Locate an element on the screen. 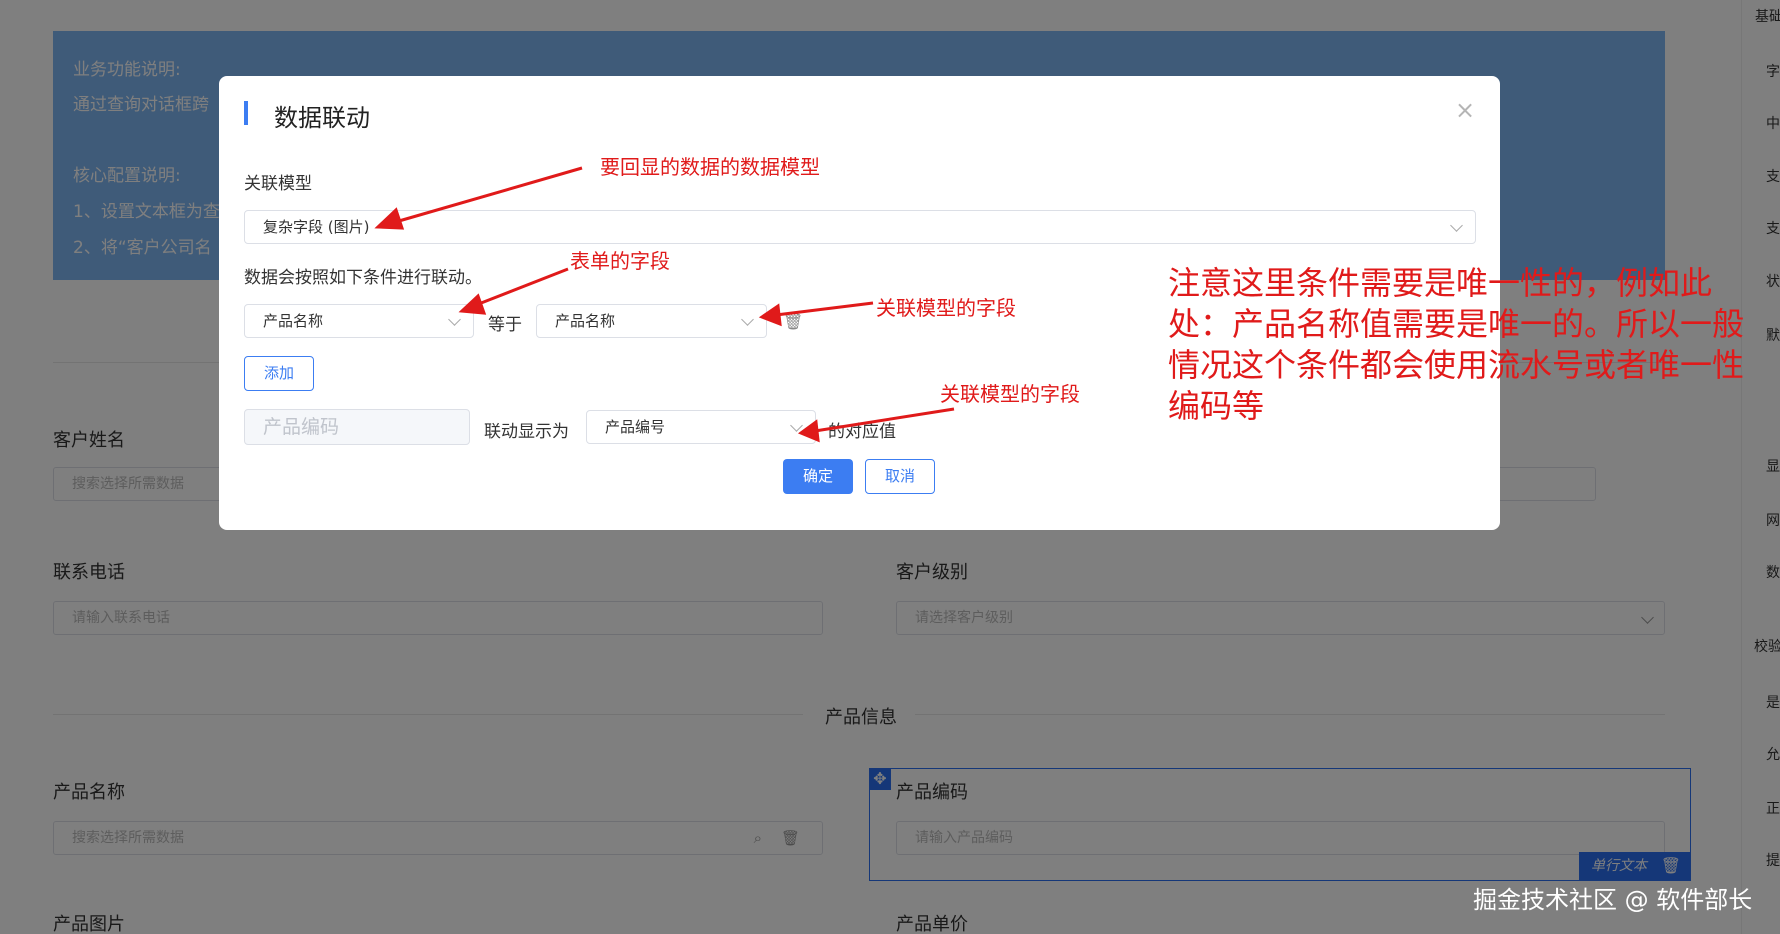 This screenshot has height=934, width=1780. annotation-form-field: 表单的字段 is located at coordinates (620, 261).